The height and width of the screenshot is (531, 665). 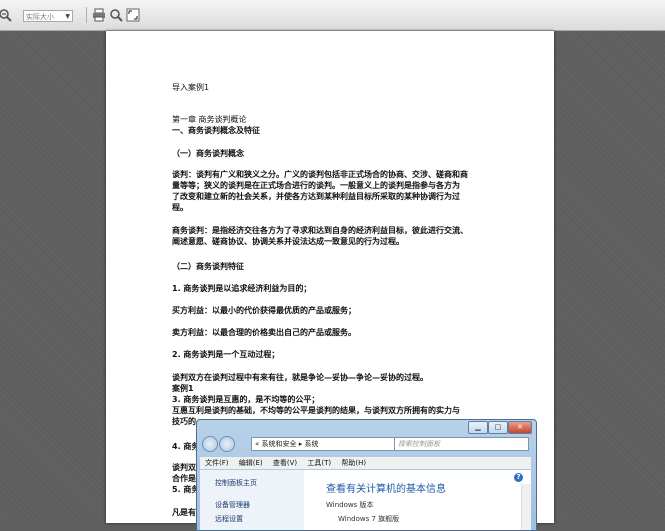 What do you see at coordinates (320, 230) in the screenshot?
I see `document-line: 商务谈判：是指经济交往各方为了寻求和达到自身的经济利益目标，彼此进行交流、` at bounding box center [320, 230].